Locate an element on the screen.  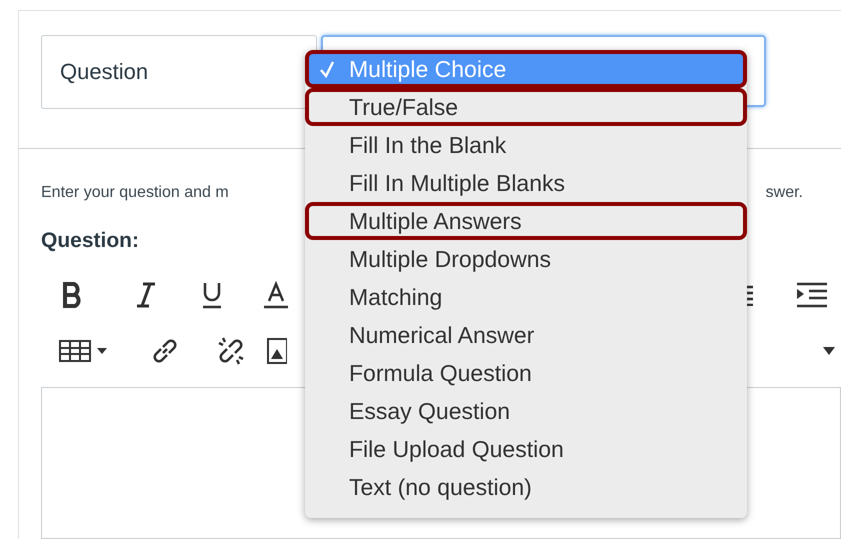
text-color-icon is located at coordinates (276, 294).